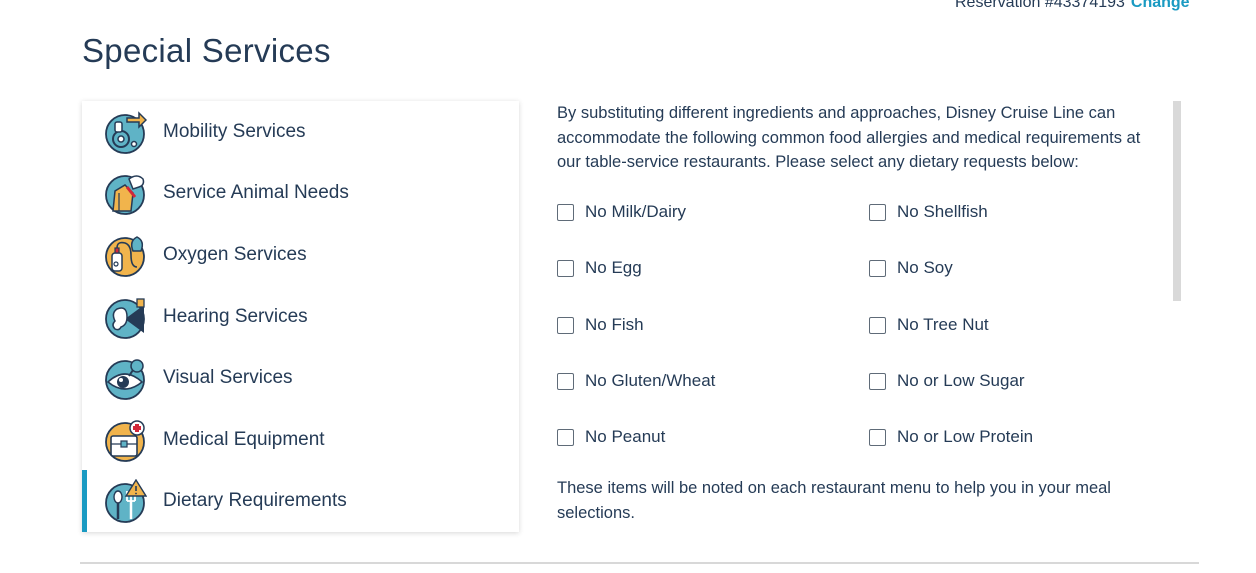  What do you see at coordinates (943, 324) in the screenshot?
I see `checkbox-label: No Tree Nut` at bounding box center [943, 324].